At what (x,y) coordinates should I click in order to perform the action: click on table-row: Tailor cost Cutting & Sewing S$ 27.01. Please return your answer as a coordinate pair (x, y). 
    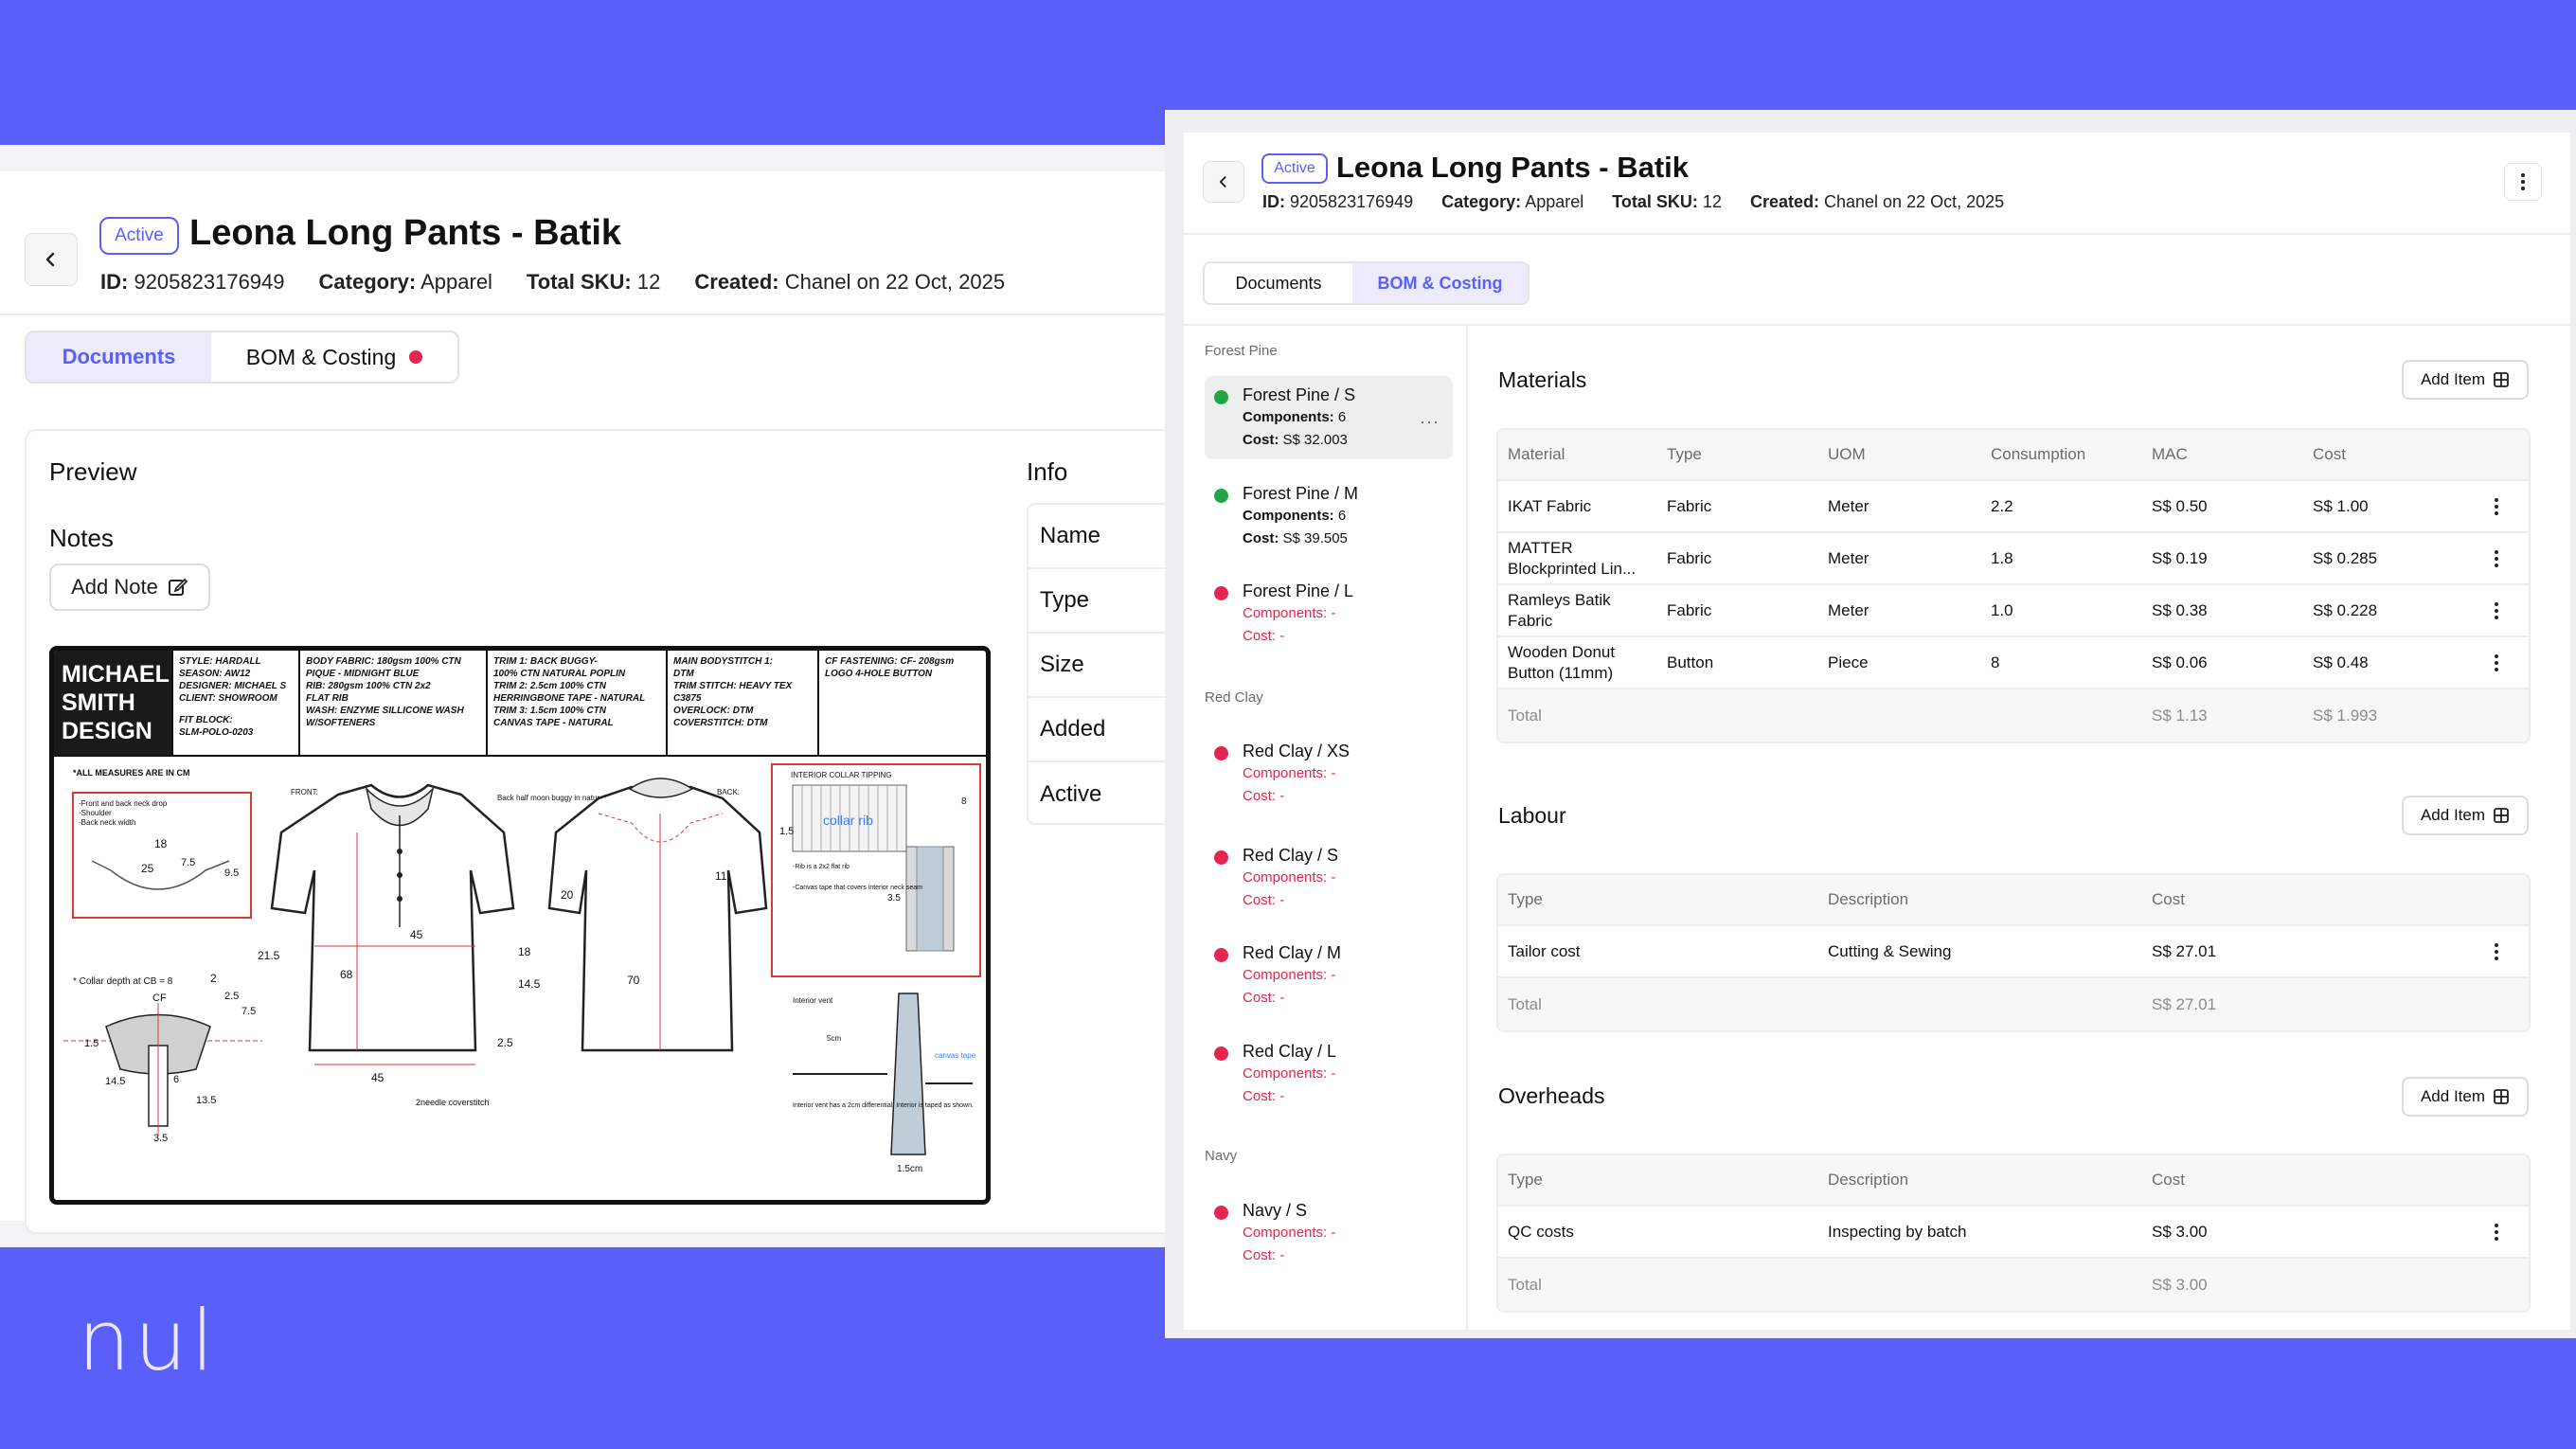
    Looking at the image, I should click on (2013, 952).